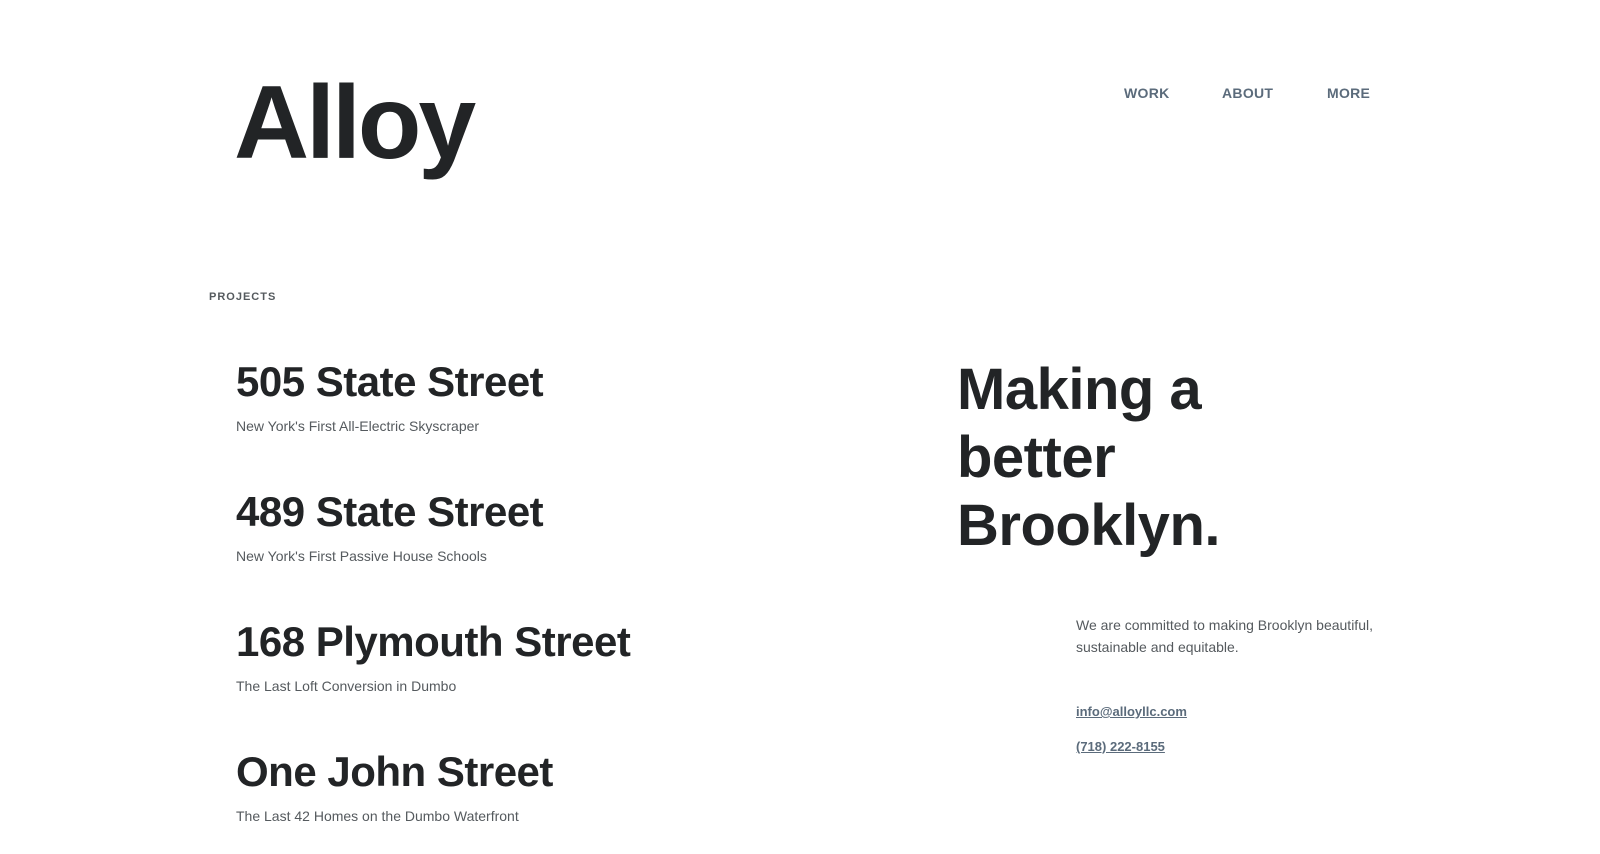 This screenshot has width=1600, height=854. What do you see at coordinates (1131, 711) in the screenshot?
I see `email-link: info@alloyllc.com` at bounding box center [1131, 711].